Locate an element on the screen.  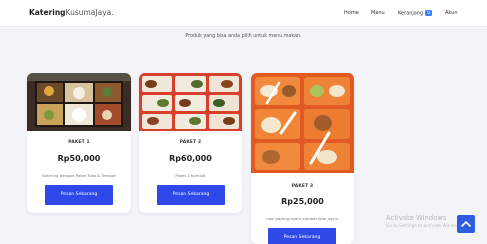
activate-windows-title: Activate Windows is located at coordinates (416, 218).